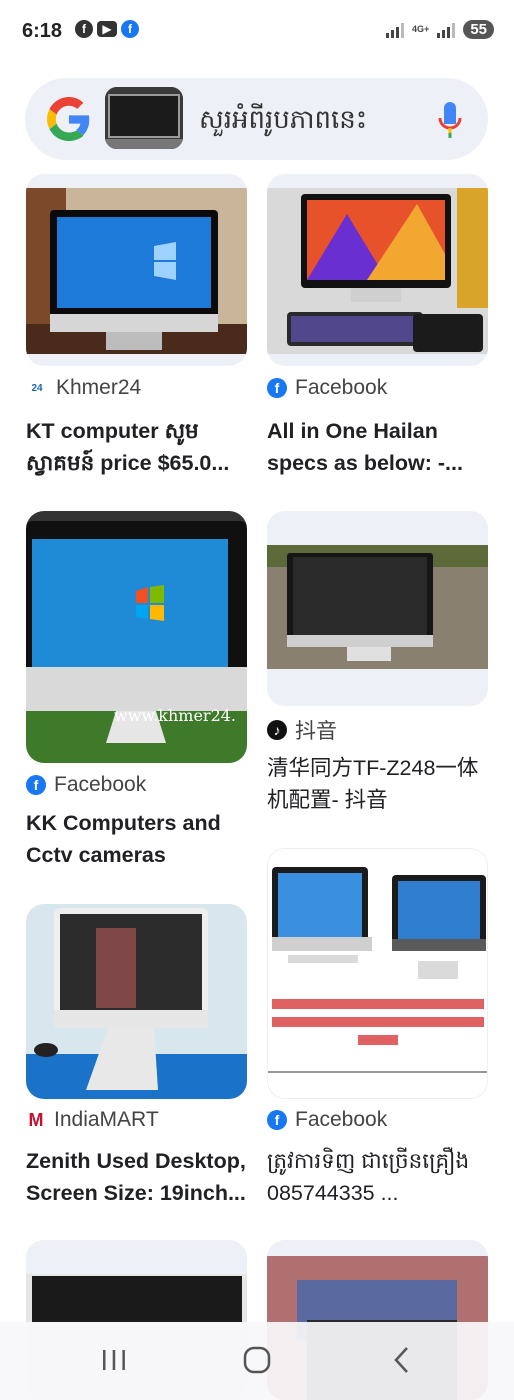  Describe the element at coordinates (421, 29) in the screenshot. I see `network-type: 4G+` at that location.